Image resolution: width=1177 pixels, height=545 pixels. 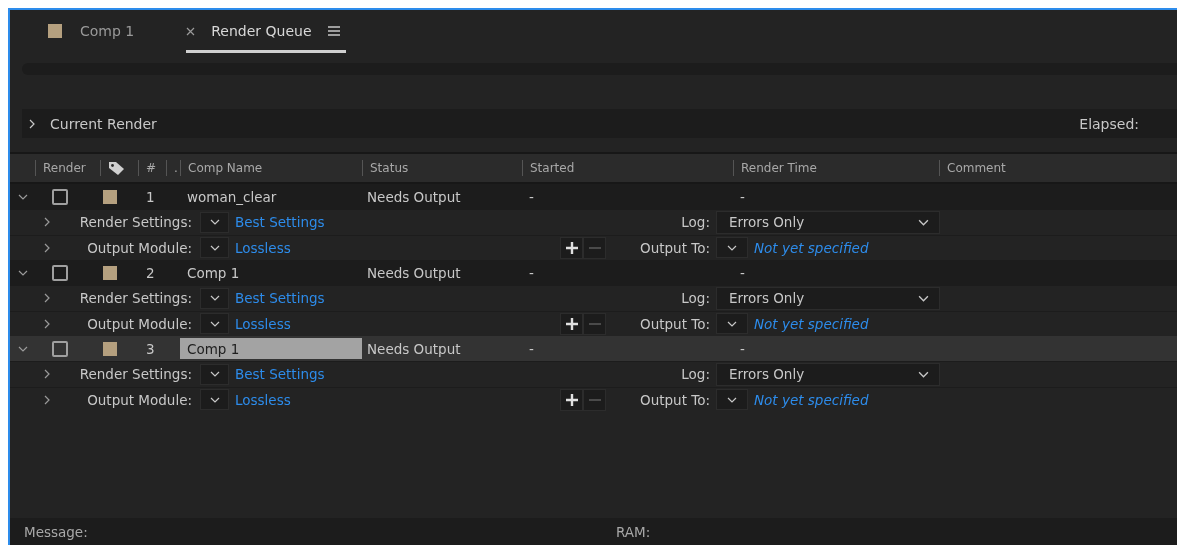 I want to click on item-number: 2, so click(x=150, y=272).